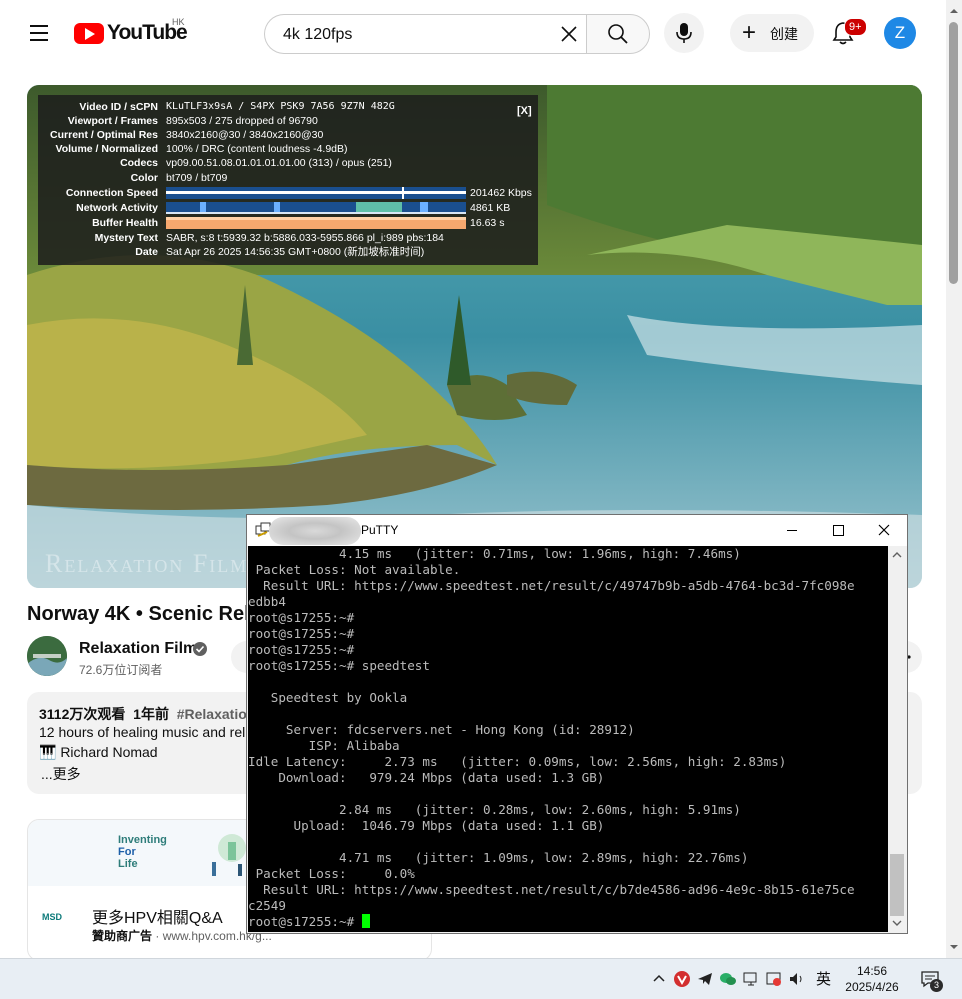 This screenshot has width=962, height=999. Describe the element at coordinates (705, 979) in the screenshot. I see `telegram-tray-icon` at that location.